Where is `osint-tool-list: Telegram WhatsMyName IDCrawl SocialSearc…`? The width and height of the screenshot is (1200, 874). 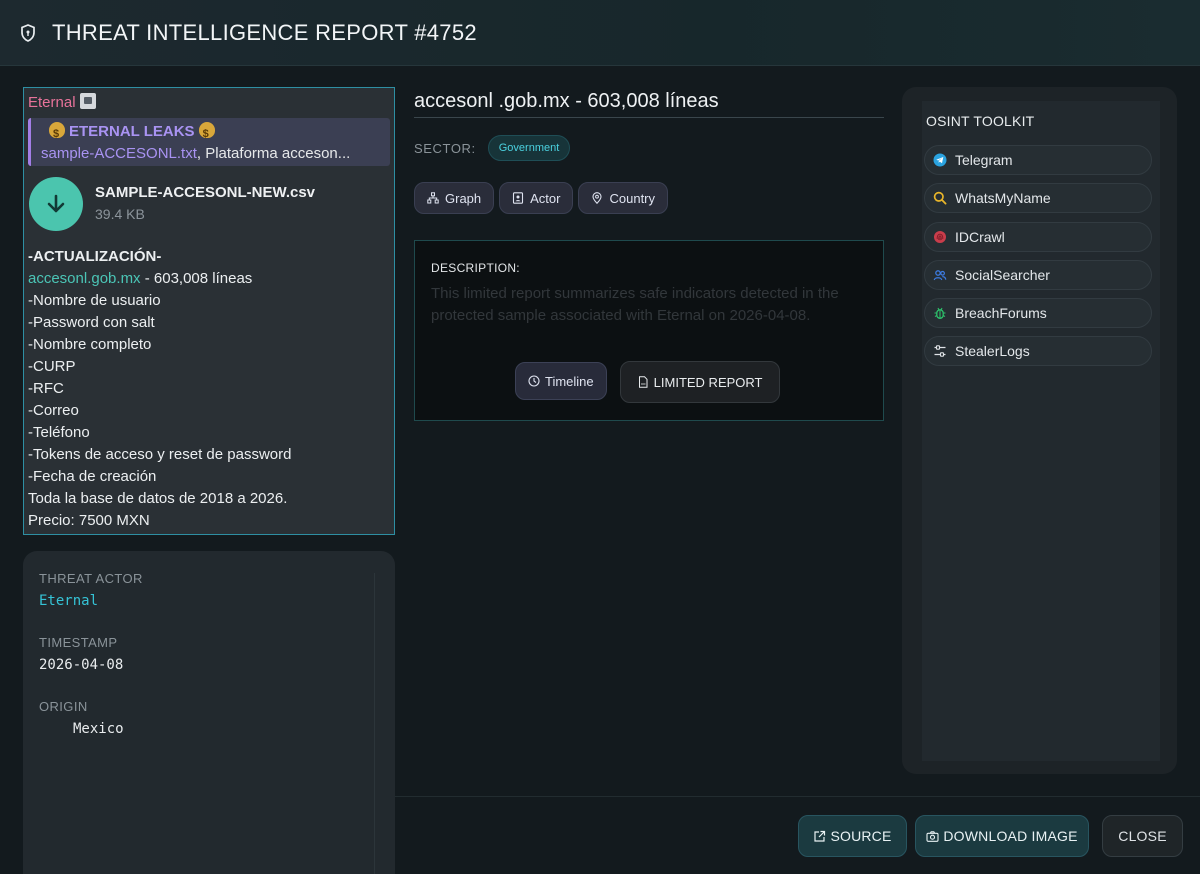 osint-tool-list: Telegram WhatsMyName IDCrawl SocialSearc… is located at coordinates (1039, 256).